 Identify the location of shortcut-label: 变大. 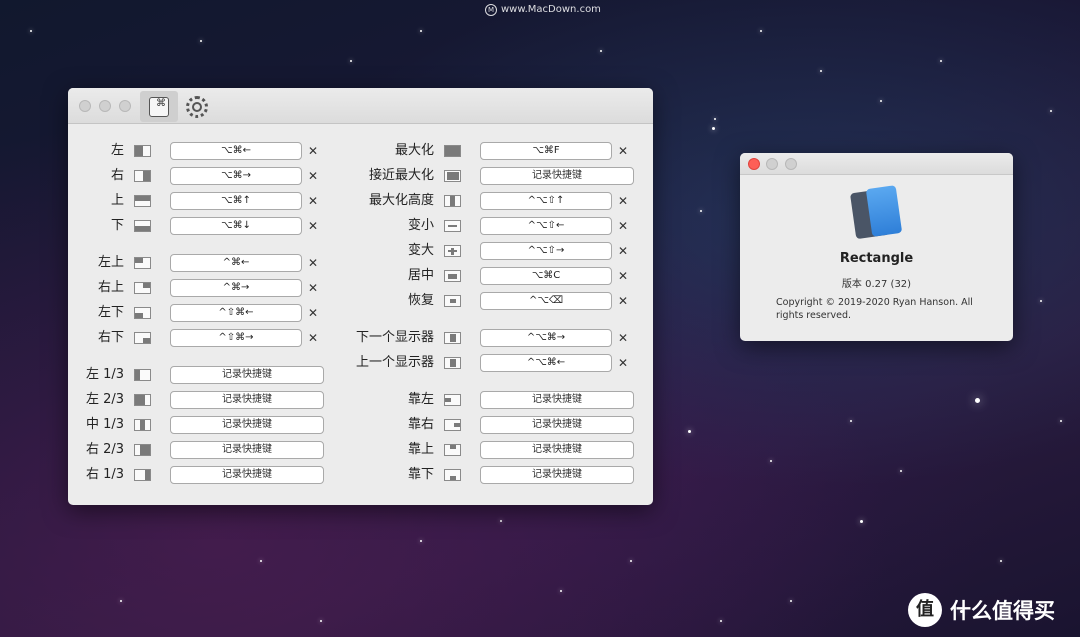
(251, 251).